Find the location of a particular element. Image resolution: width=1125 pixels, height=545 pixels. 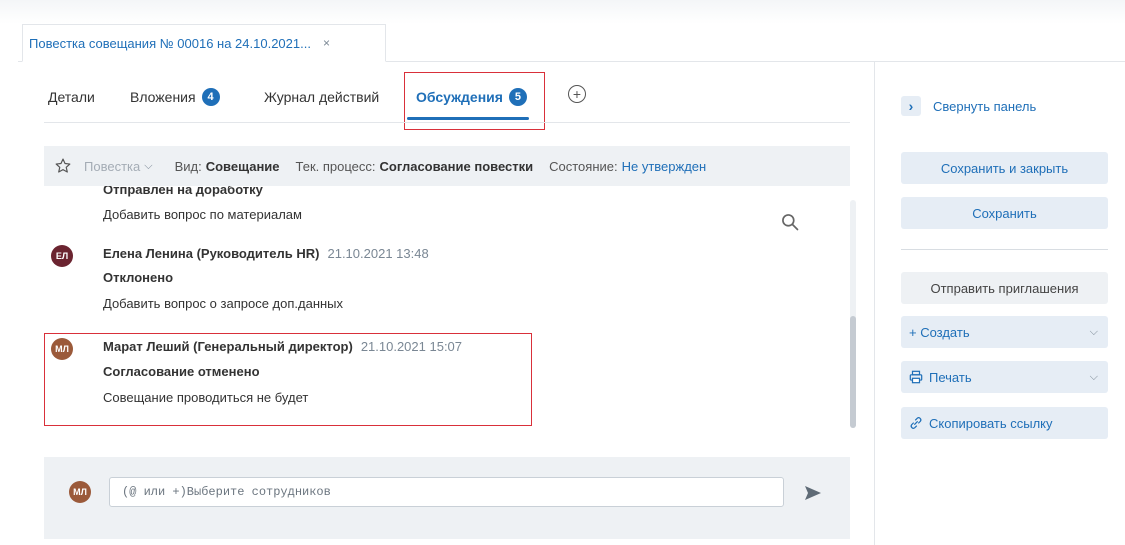

compose-area: МЛ is located at coordinates (447, 498).